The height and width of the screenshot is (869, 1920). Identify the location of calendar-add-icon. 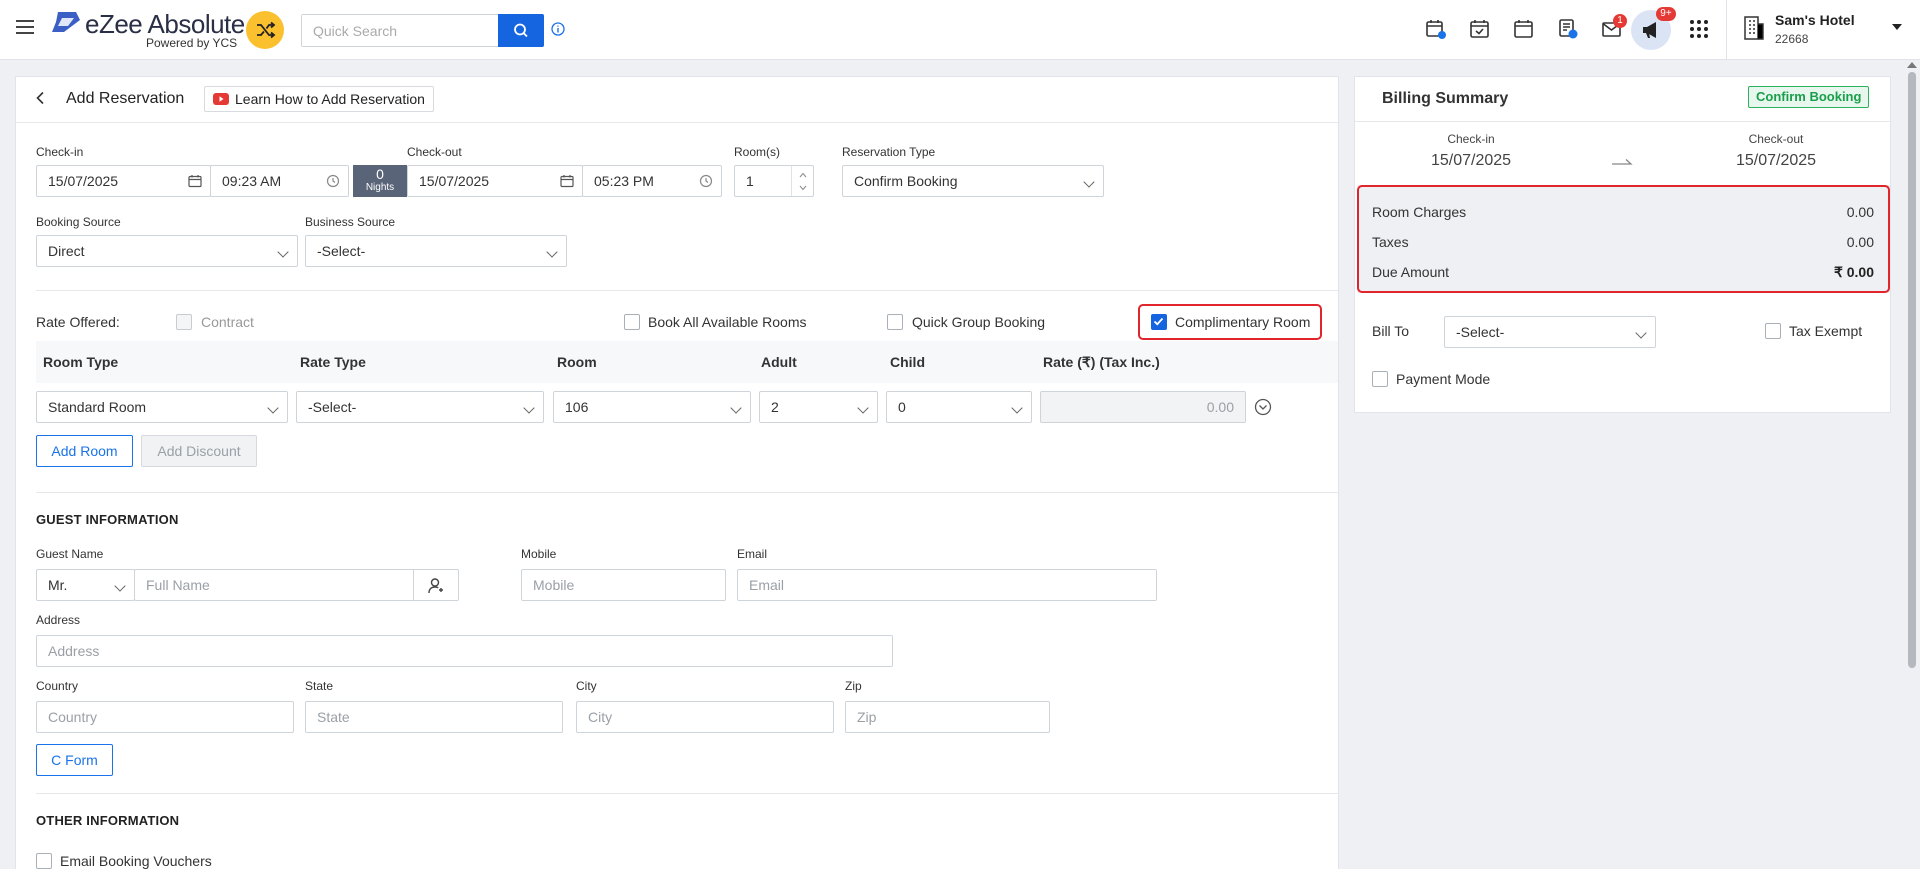
(1436, 29).